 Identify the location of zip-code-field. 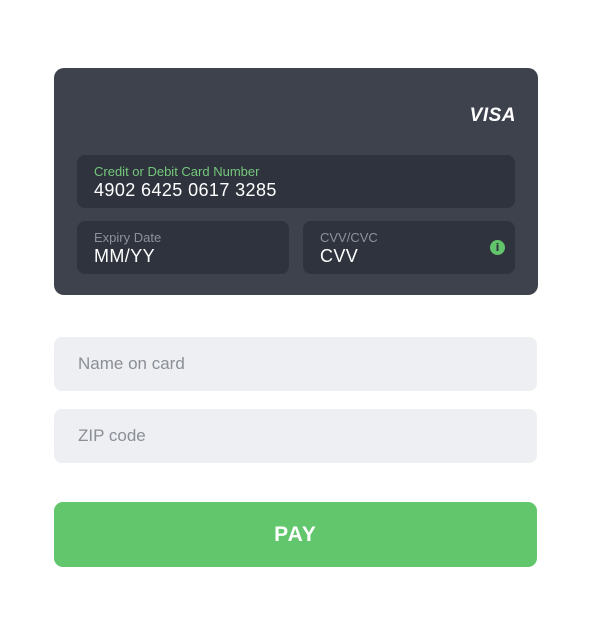
(295, 436).